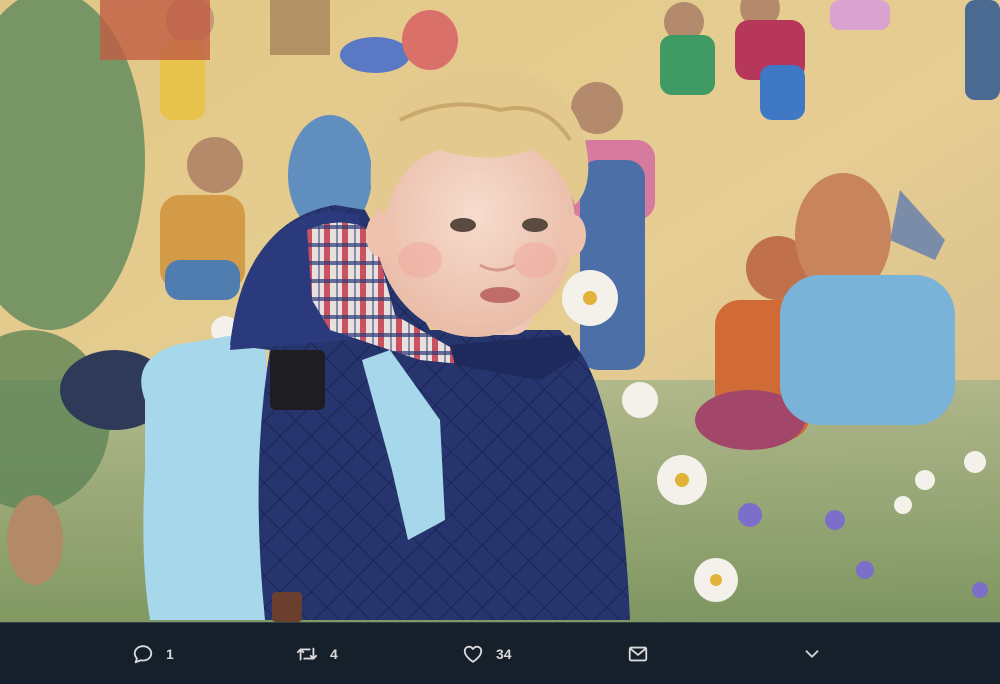 This screenshot has height=684, width=1000. I want to click on tweet-action-bar: 1 4 34, so click(500, 652).